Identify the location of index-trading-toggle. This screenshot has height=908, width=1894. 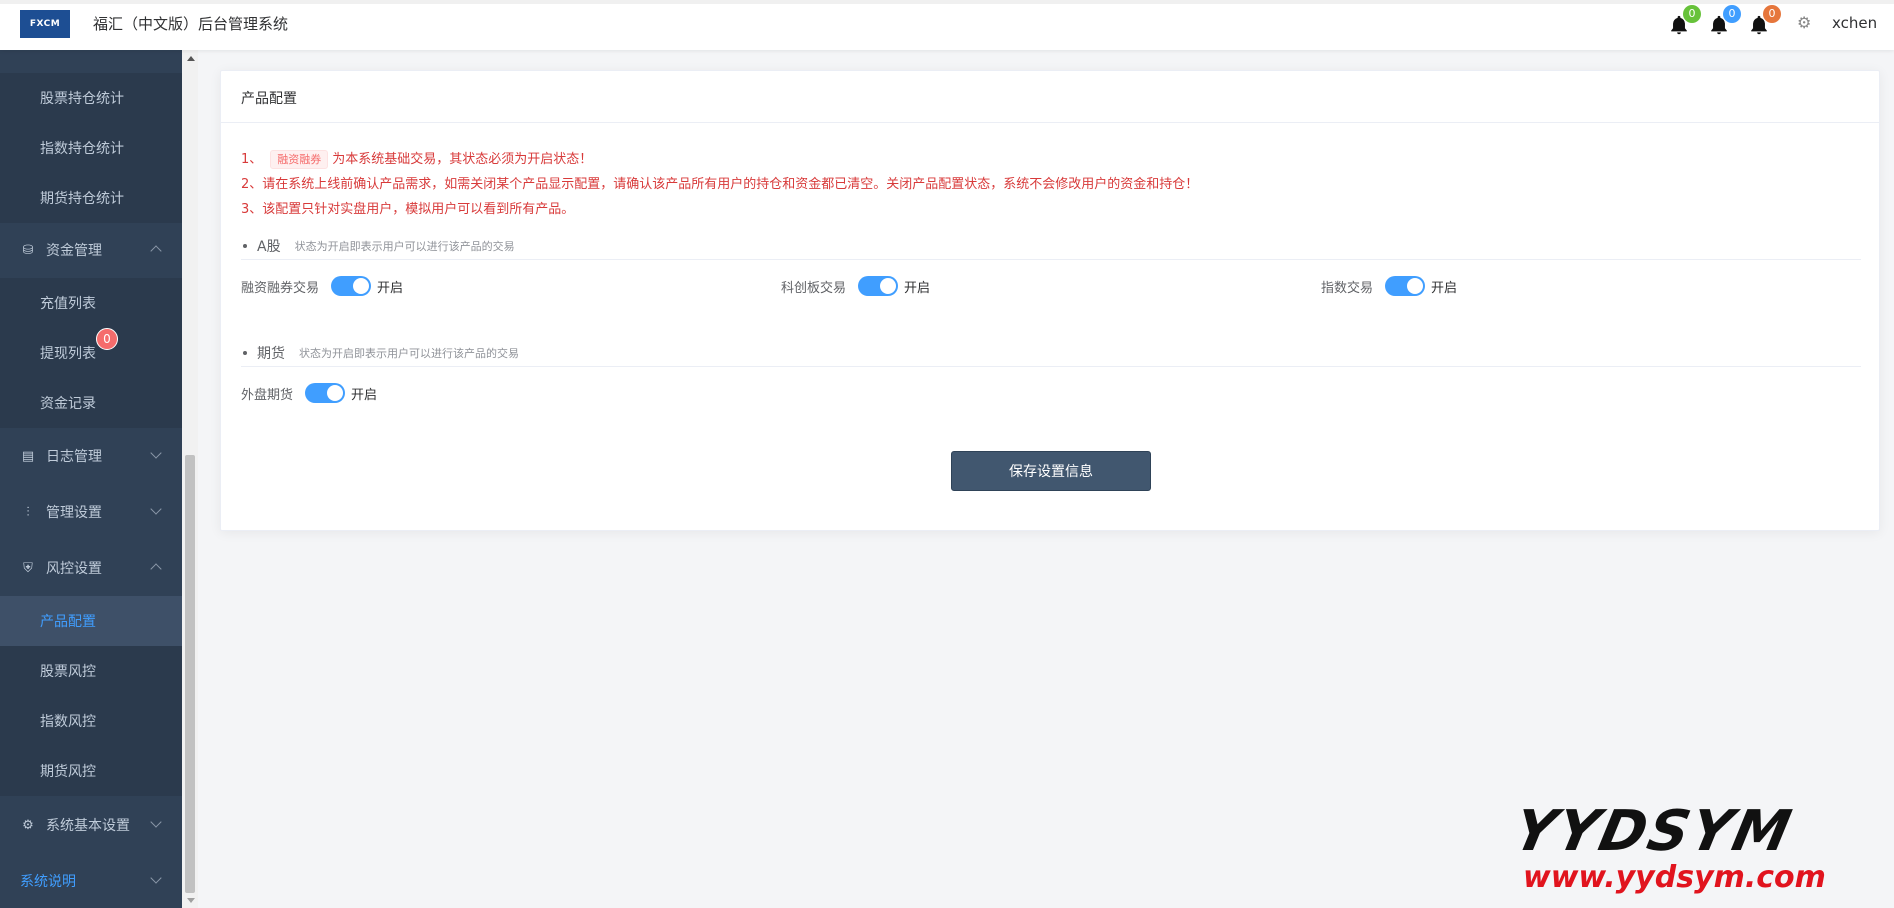
(1405, 286).